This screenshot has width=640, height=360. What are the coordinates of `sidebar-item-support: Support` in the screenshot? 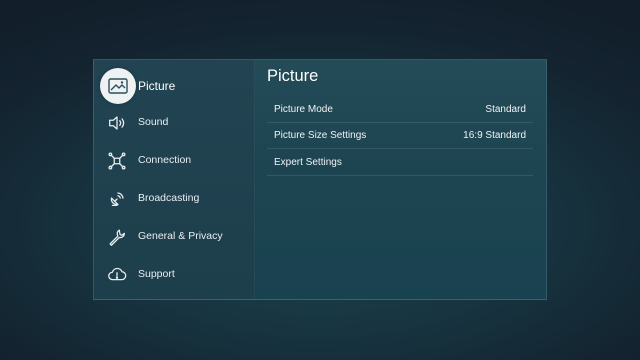 It's located at (174, 277).